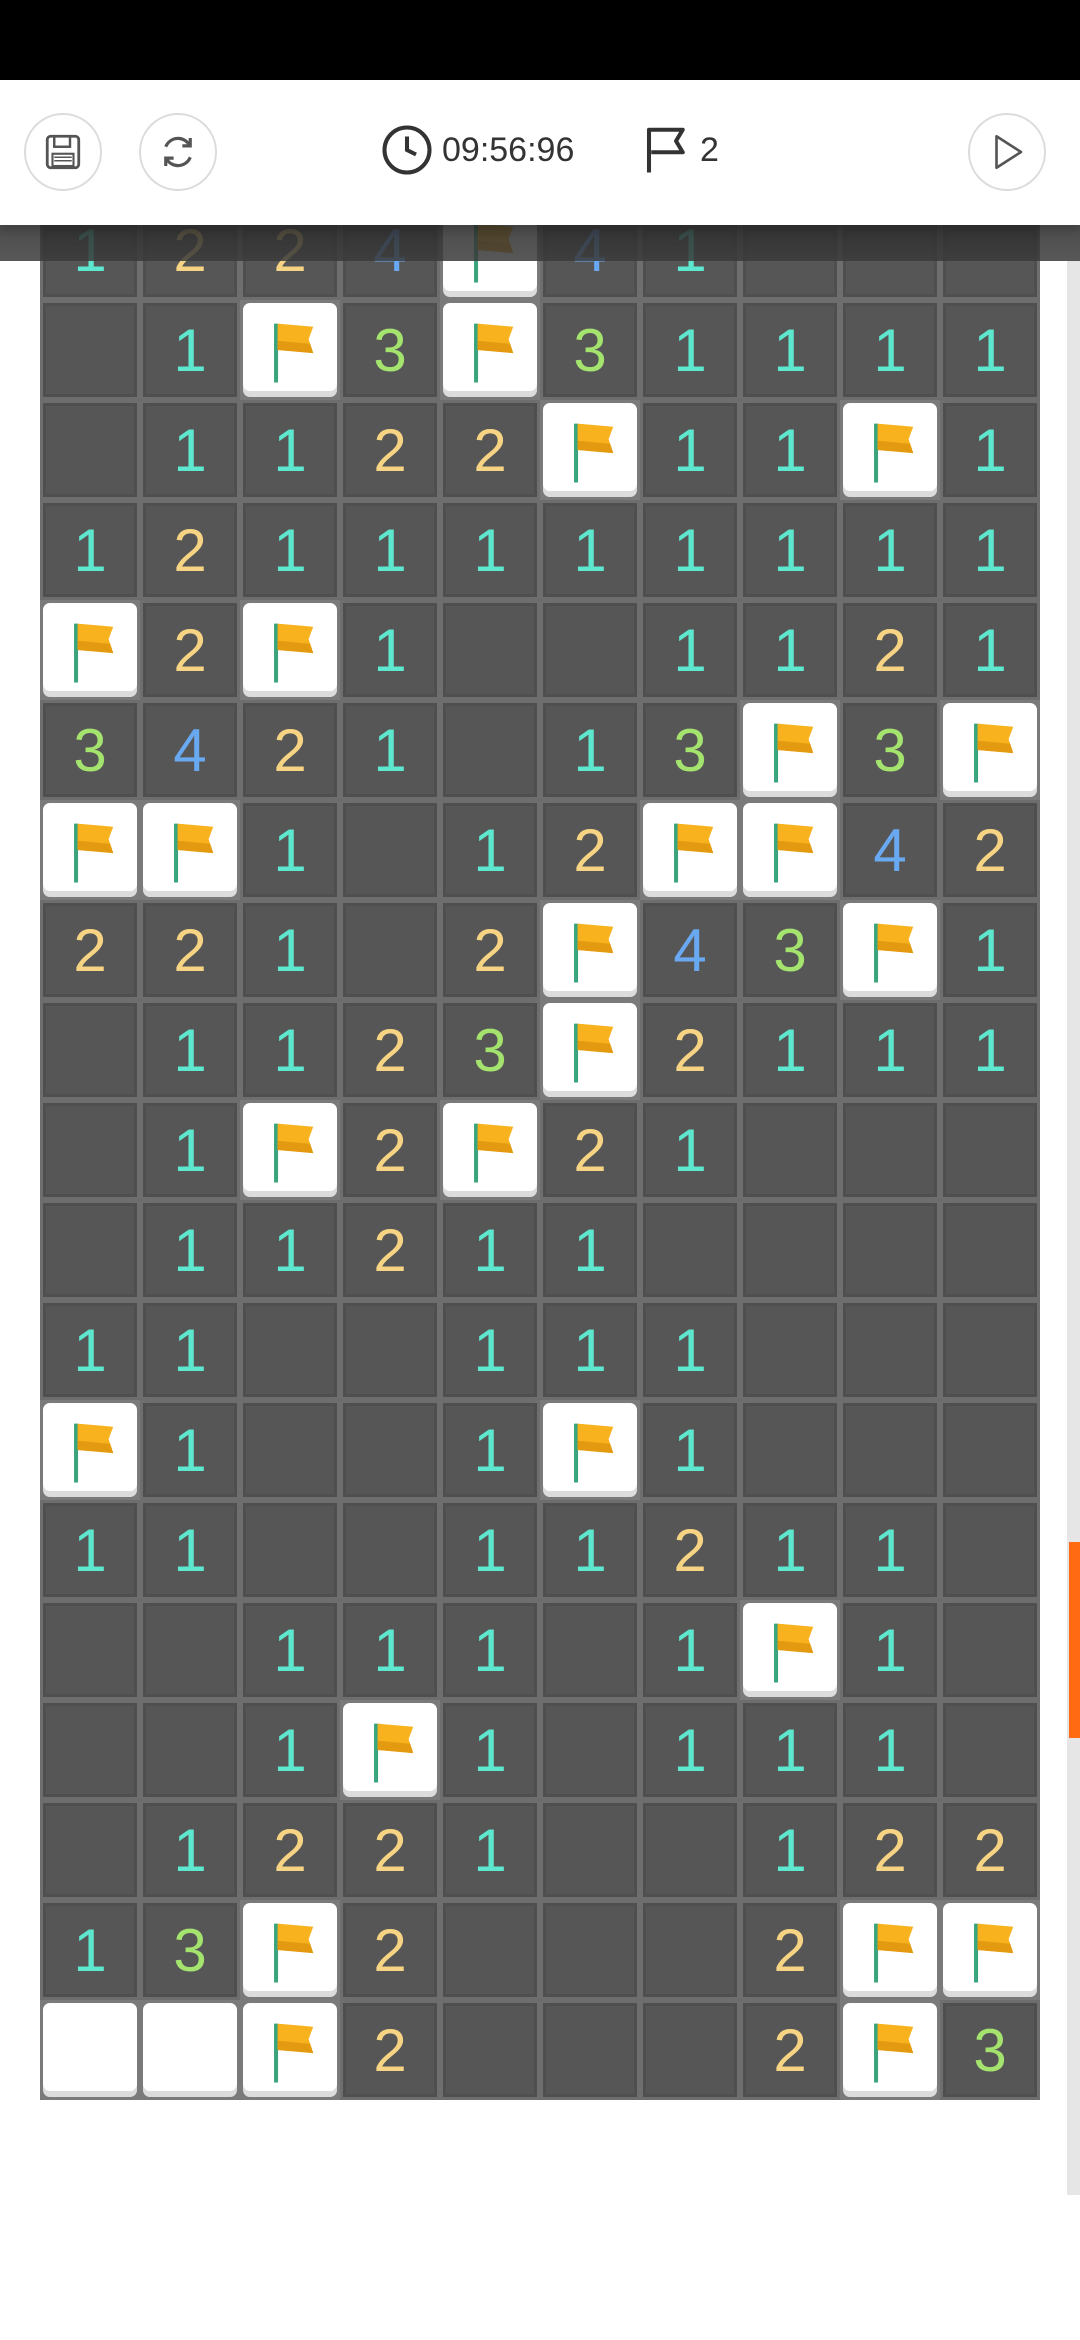  What do you see at coordinates (90, 2050) in the screenshot?
I see `unrevealed-cell` at bounding box center [90, 2050].